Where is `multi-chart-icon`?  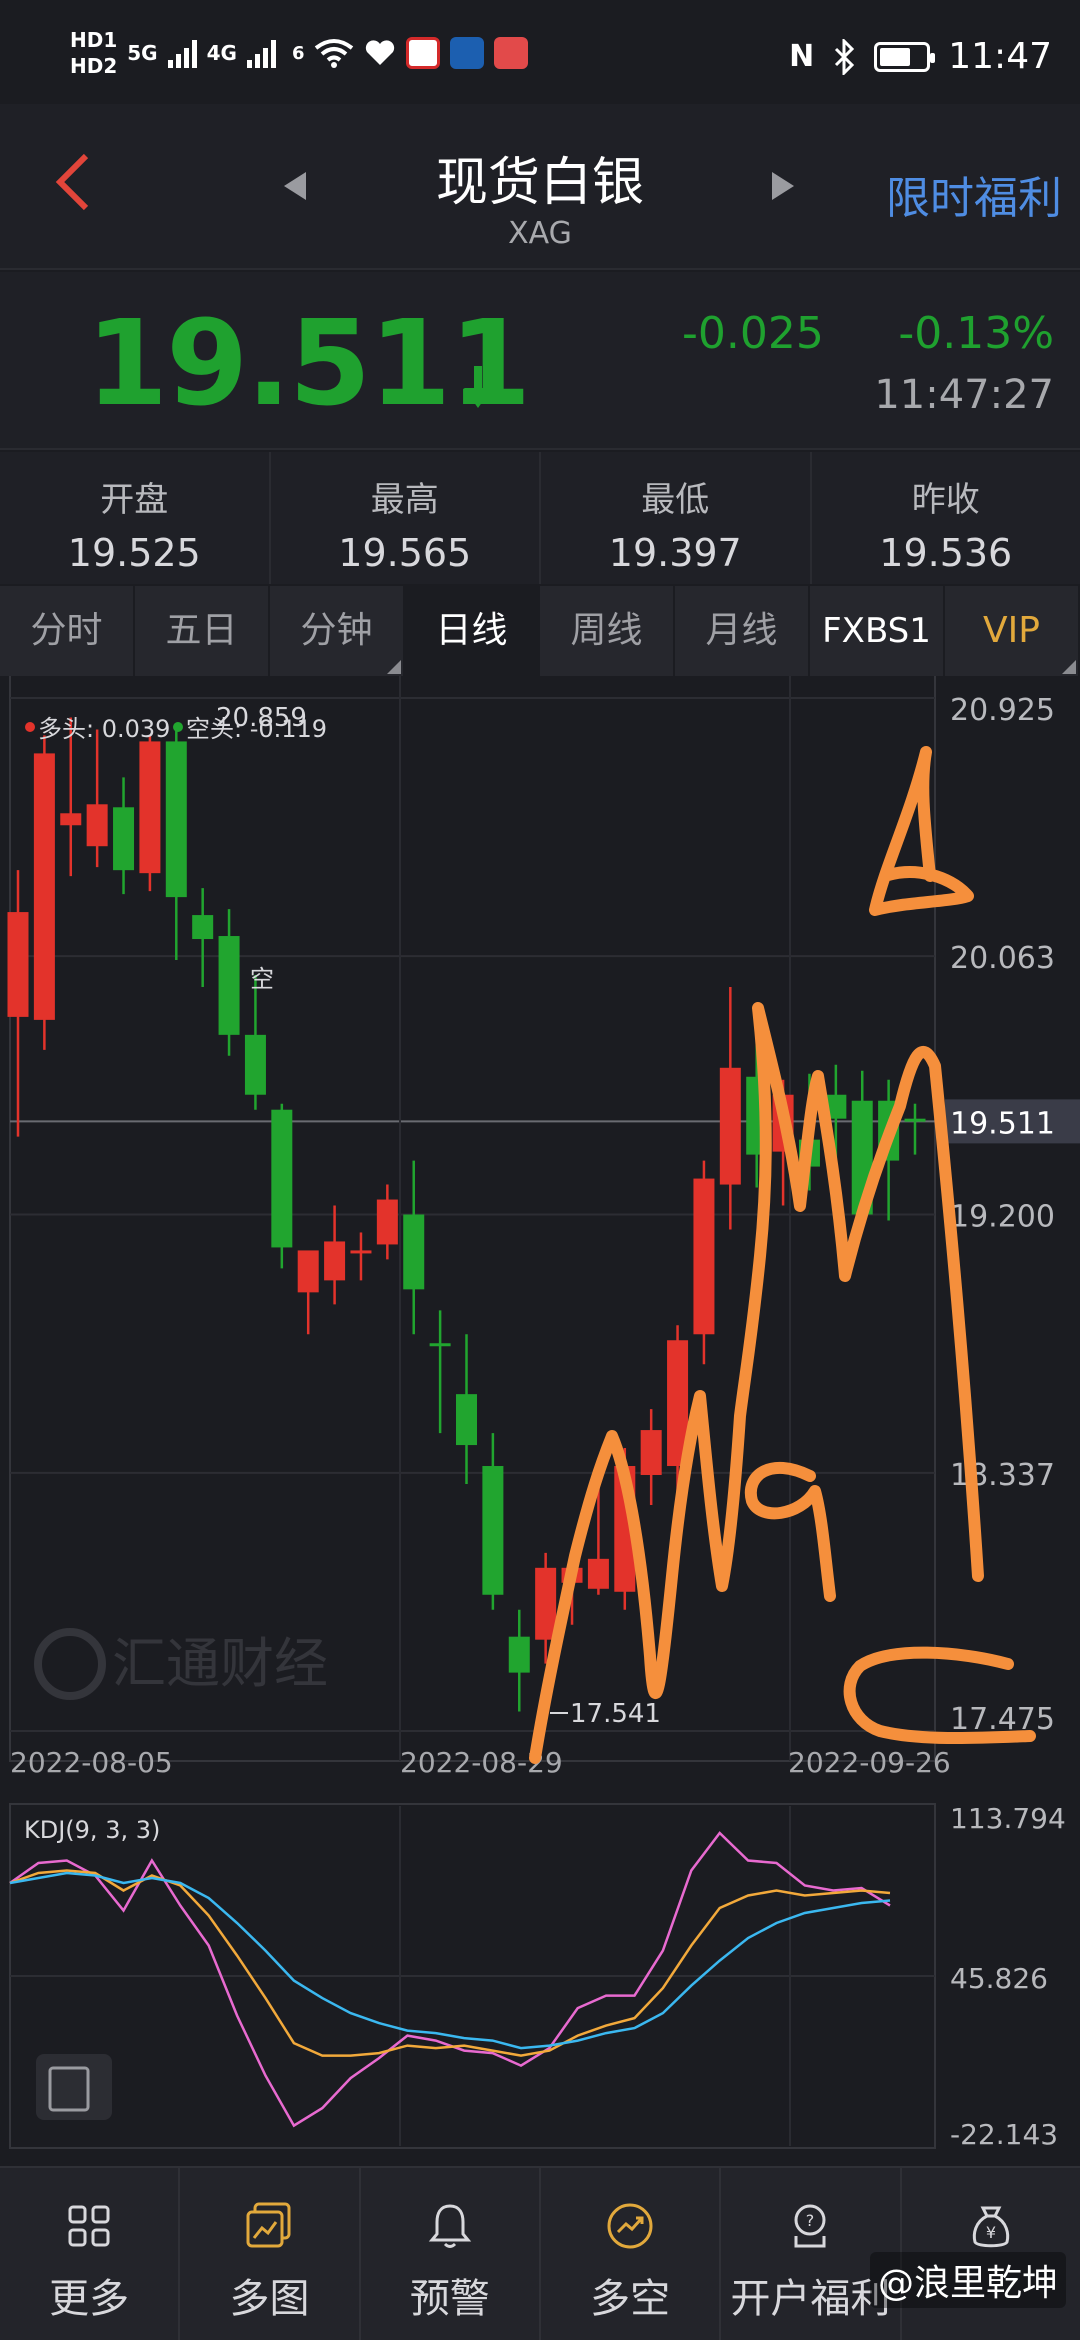 multi-chart-icon is located at coordinates (269, 2226).